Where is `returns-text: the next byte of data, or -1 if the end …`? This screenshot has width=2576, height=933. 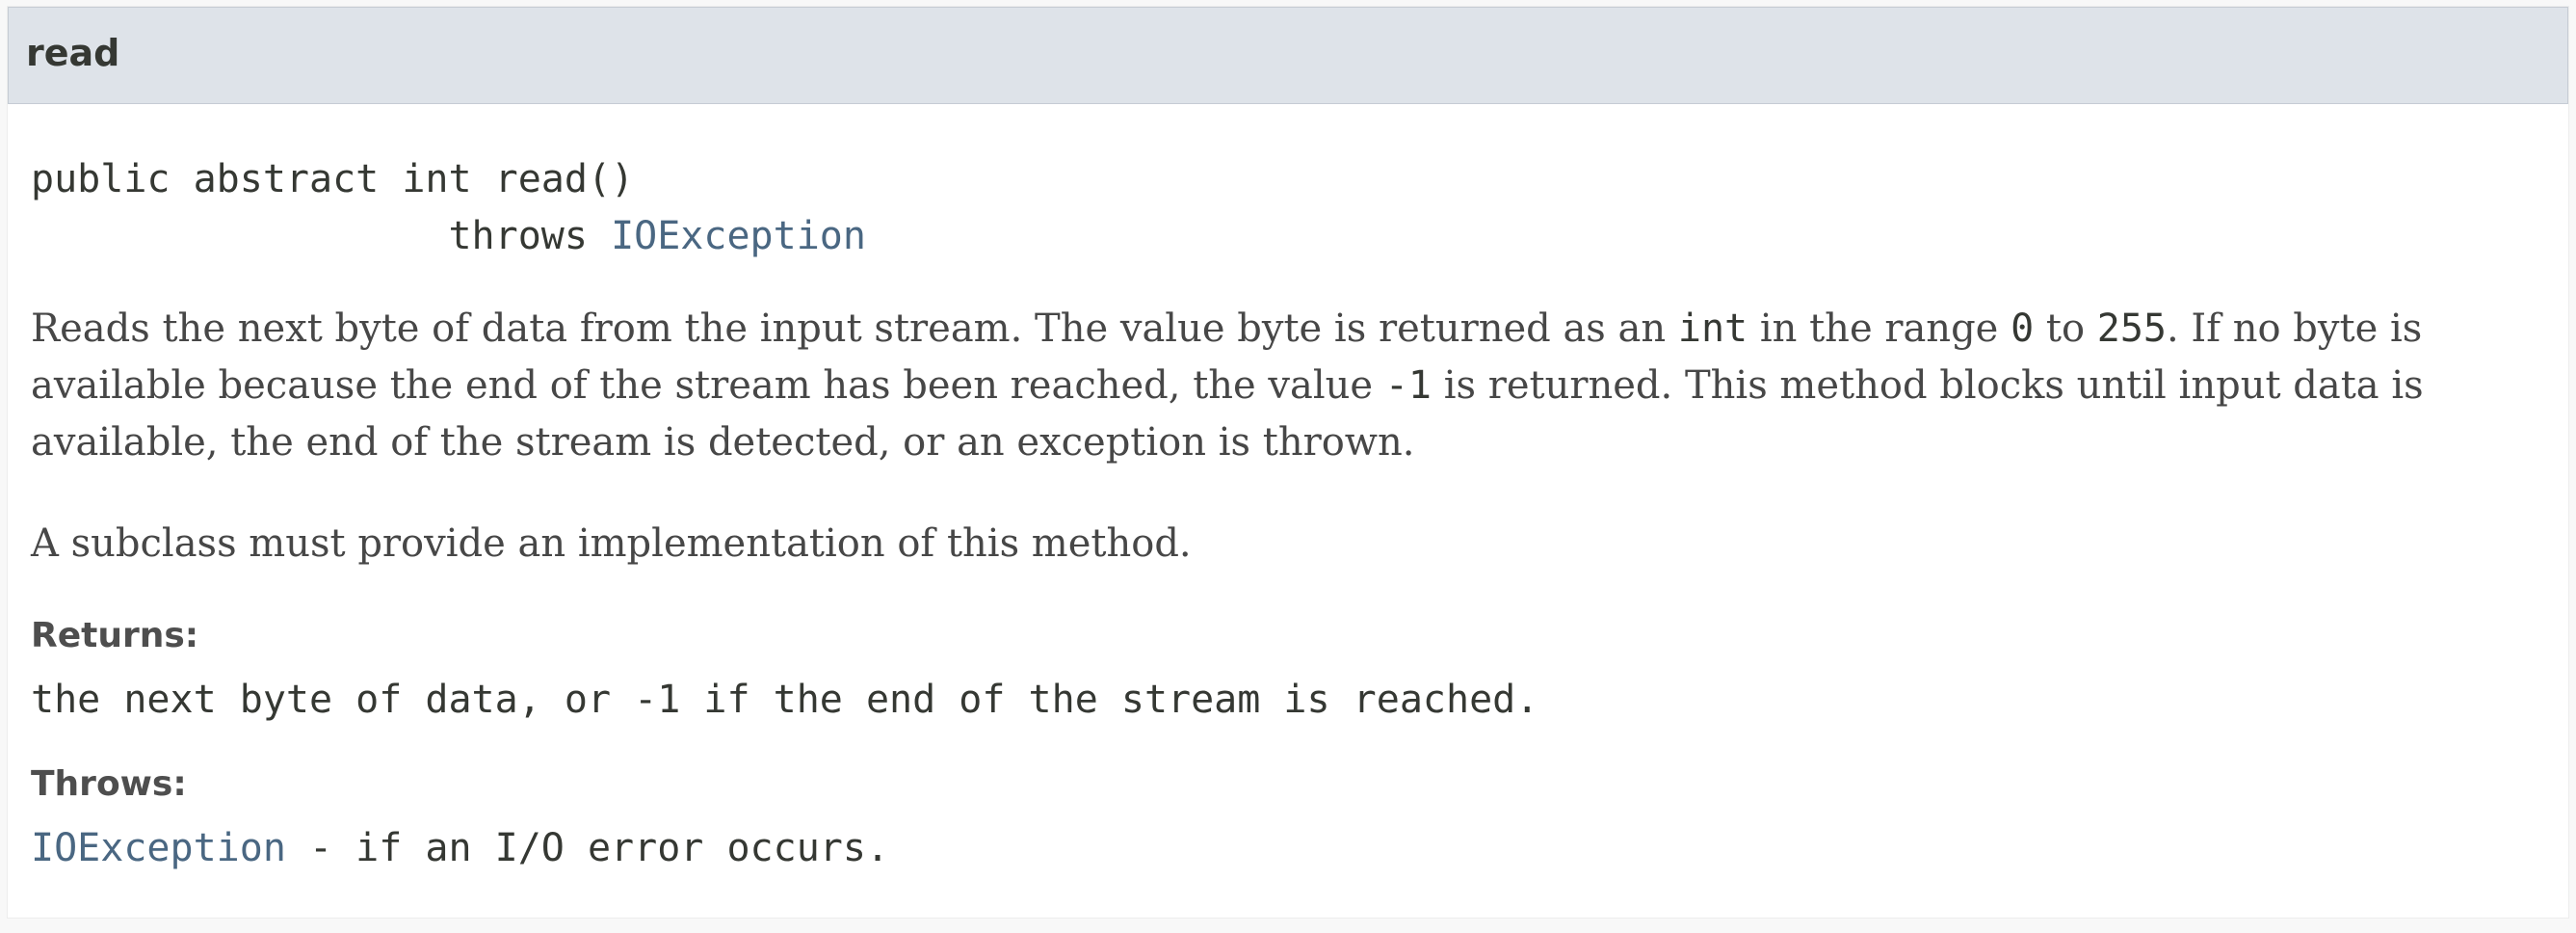 returns-text: the next byte of data, or -1 if the end … is located at coordinates (785, 700).